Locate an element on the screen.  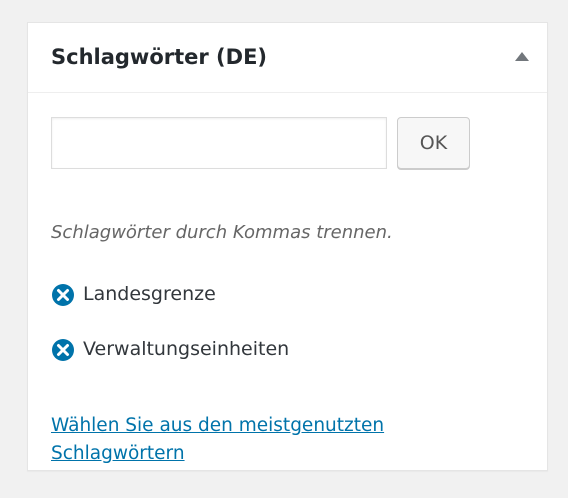
collapse-toggle-button is located at coordinates (523, 57).